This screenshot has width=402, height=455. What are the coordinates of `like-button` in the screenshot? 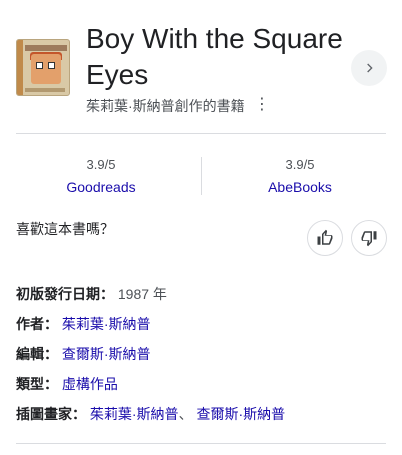 It's located at (325, 238).